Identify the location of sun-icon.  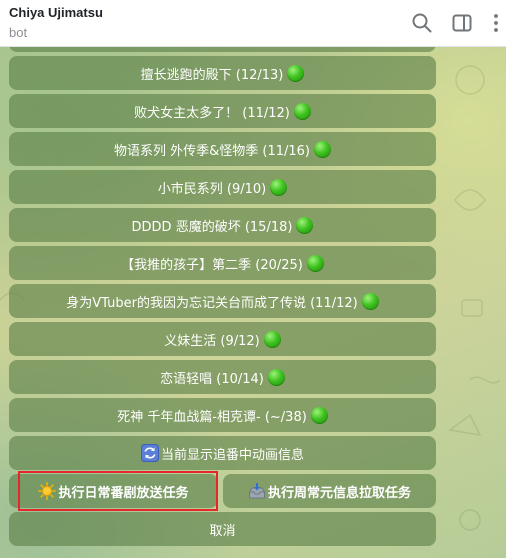
(47, 491).